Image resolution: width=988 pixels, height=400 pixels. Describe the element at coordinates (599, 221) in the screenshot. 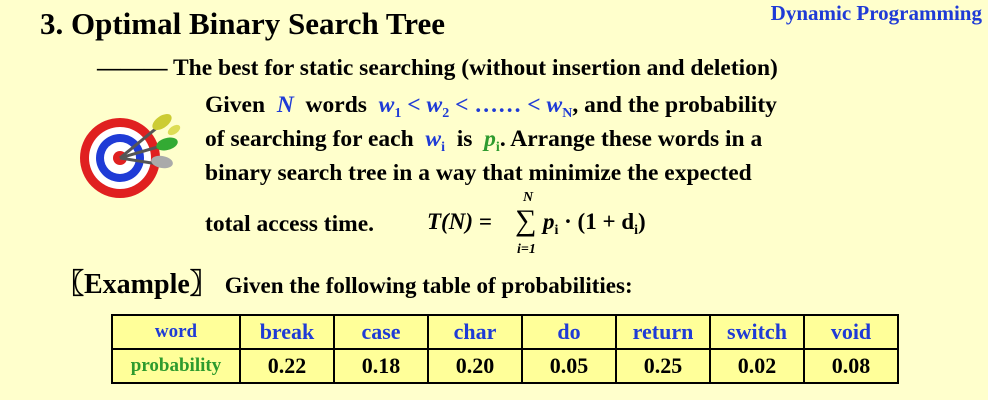

I see `term-rest: · (1 + d` at that location.